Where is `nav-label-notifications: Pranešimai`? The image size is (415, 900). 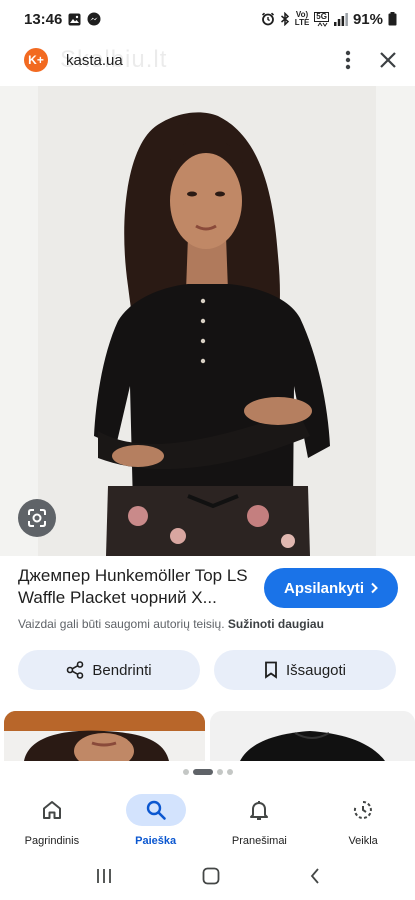 nav-label-notifications: Pranešimai is located at coordinates (259, 841).